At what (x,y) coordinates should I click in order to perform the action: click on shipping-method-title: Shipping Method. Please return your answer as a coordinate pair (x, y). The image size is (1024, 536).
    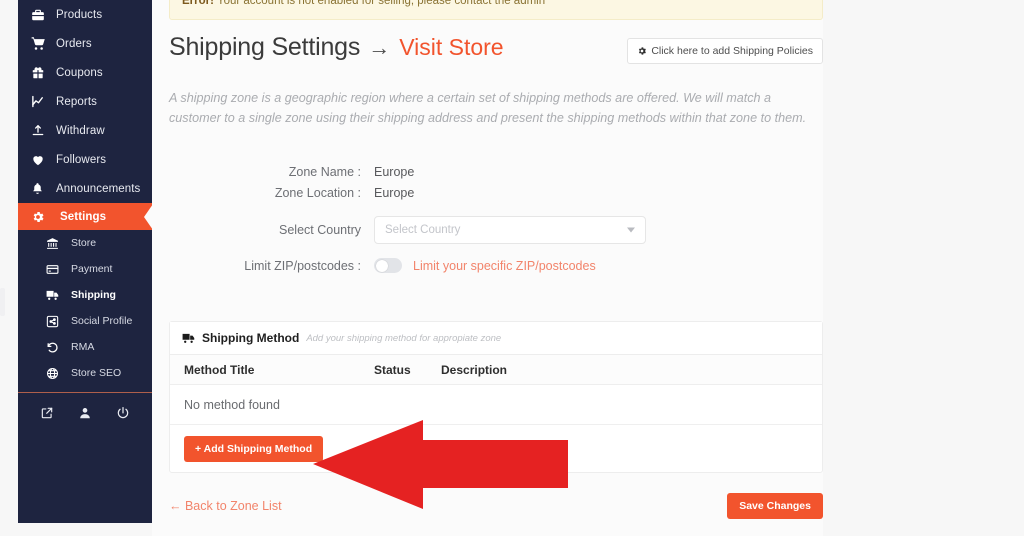
    Looking at the image, I should click on (251, 338).